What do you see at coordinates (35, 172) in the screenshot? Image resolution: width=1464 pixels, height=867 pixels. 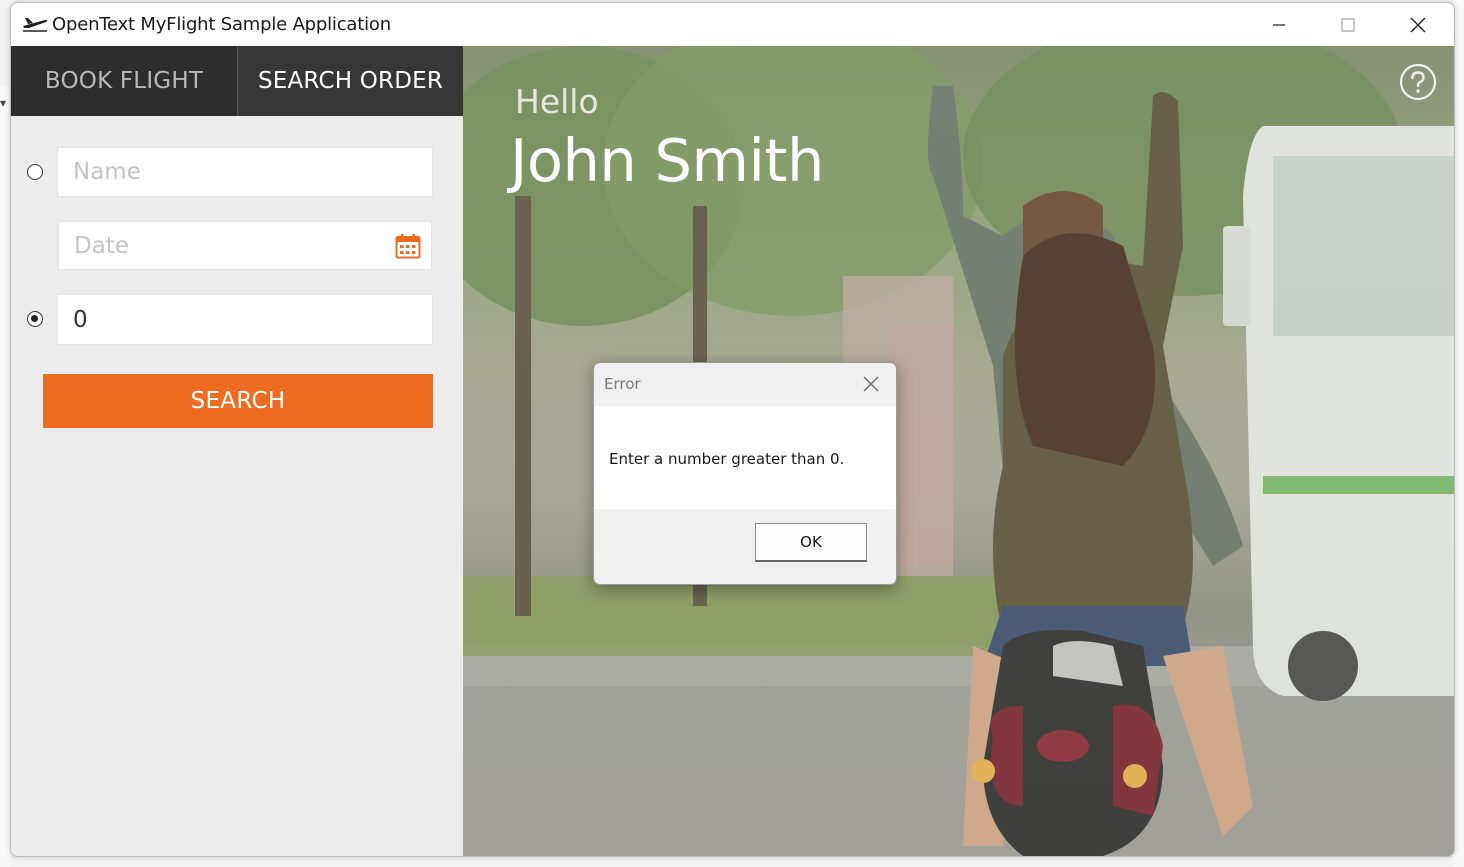 I see `search-by-name-radio` at bounding box center [35, 172].